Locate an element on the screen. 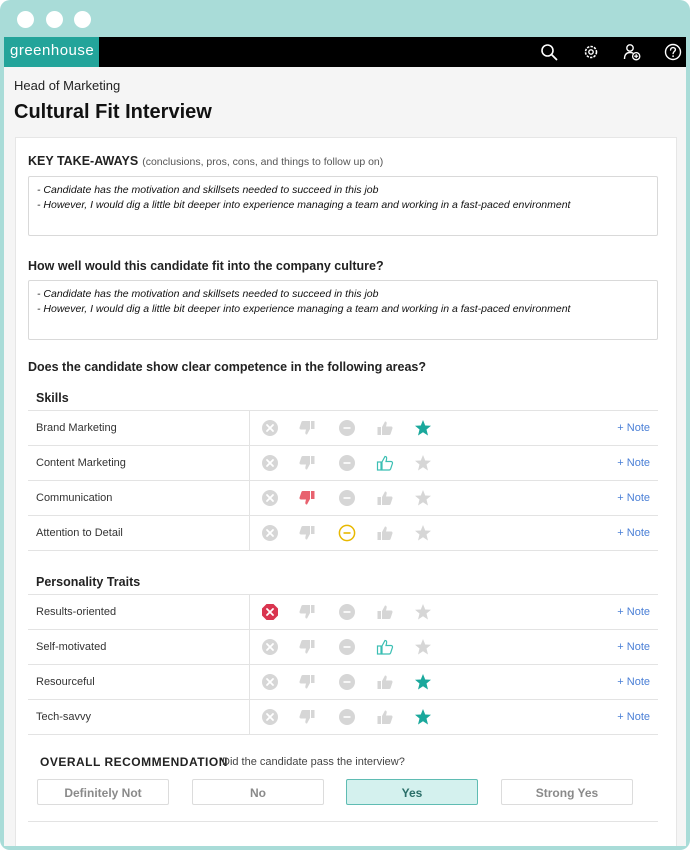 The width and height of the screenshot is (690, 850). rating-row: Content Marketing + Note is located at coordinates (343, 463).